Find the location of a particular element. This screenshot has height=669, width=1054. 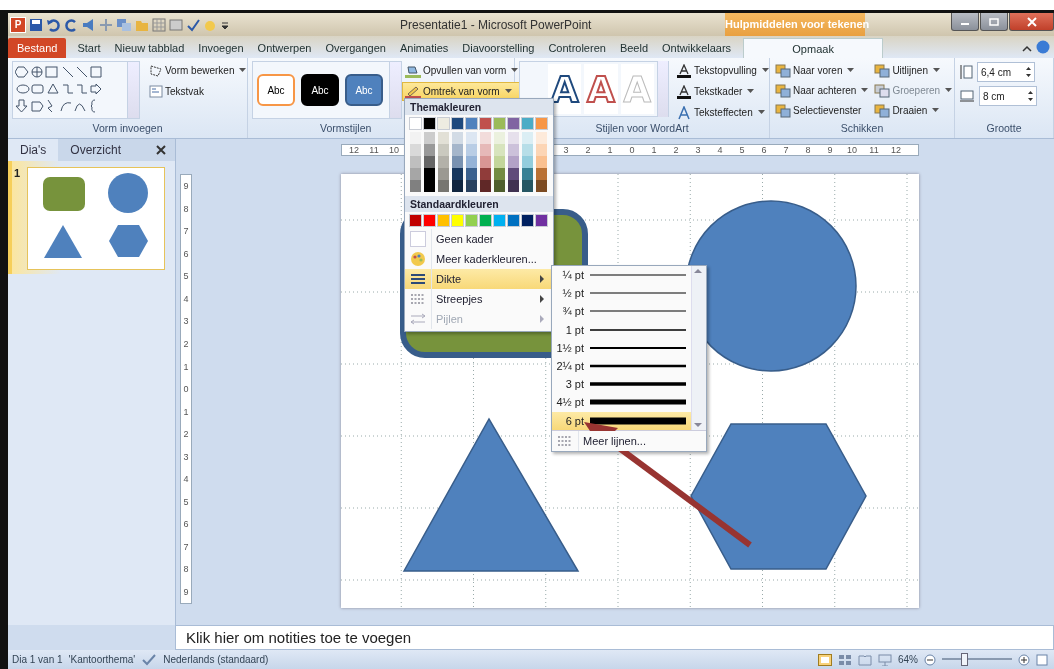

normal-view-icon is located at coordinates (825, 659).